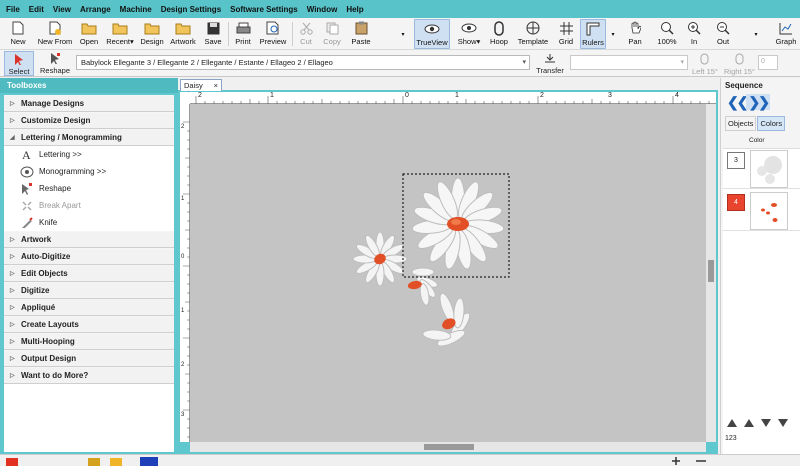  Describe the element at coordinates (629, 62) in the screenshot. I see `secondary-select: ▾` at that location.